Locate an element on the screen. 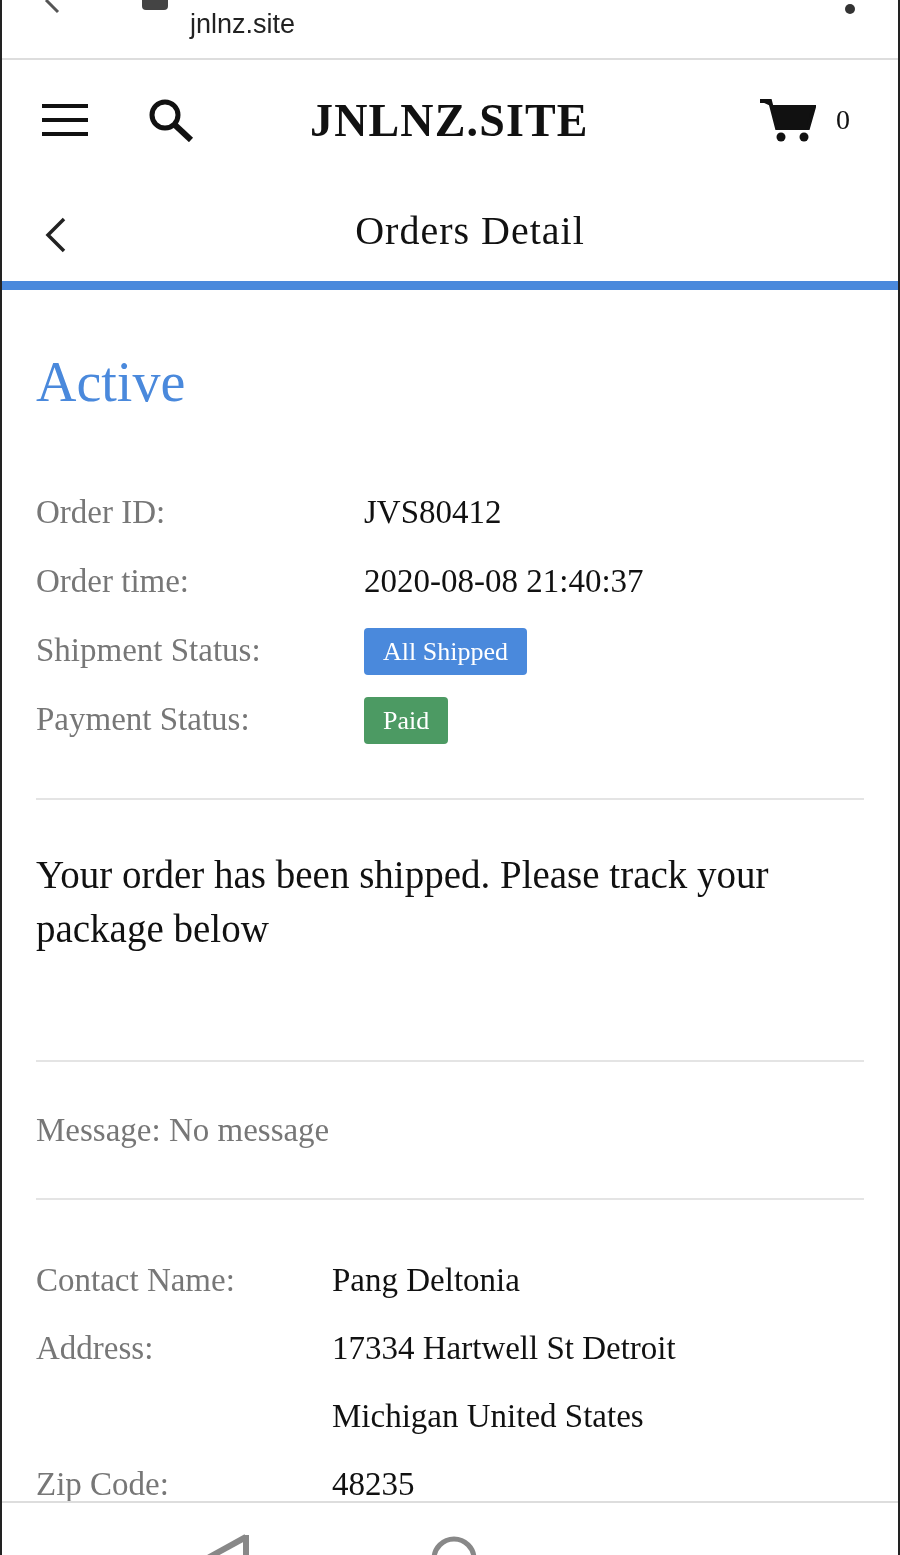 This screenshot has width=900, height=1555. back-chevron-icon is located at coordinates (56, 235).